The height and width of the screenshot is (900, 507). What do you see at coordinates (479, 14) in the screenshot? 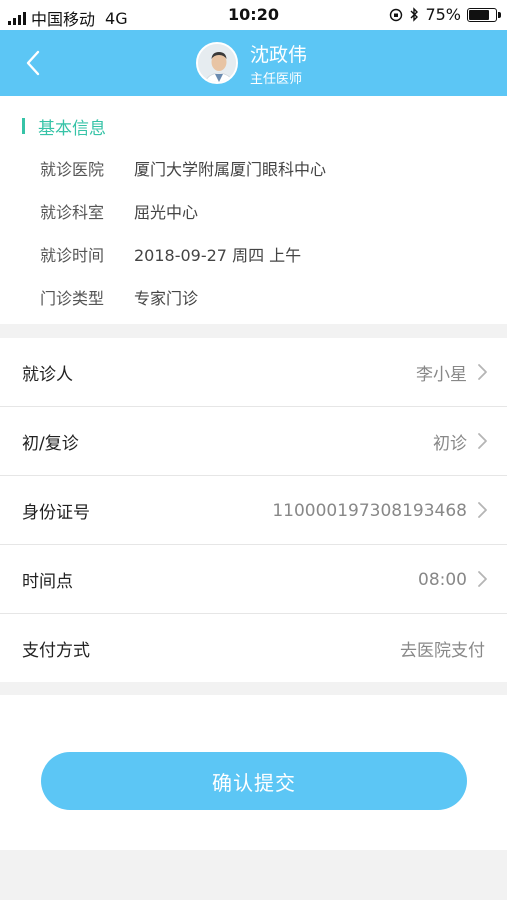
I see `battery-fill` at bounding box center [479, 14].